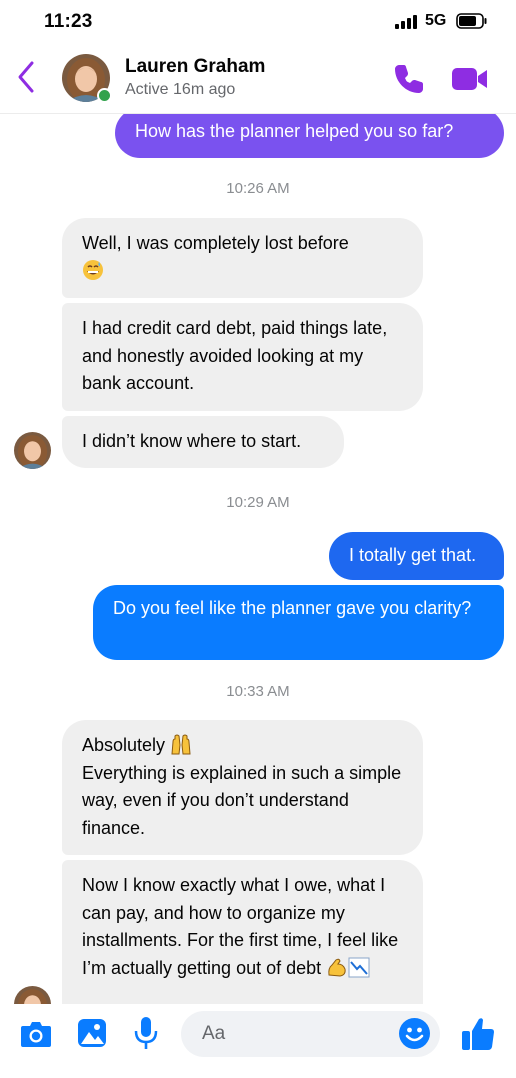 This screenshot has height=1078, width=516. Describe the element at coordinates (192, 441) in the screenshot. I see `message-text: I didn’t know where to start.` at that location.